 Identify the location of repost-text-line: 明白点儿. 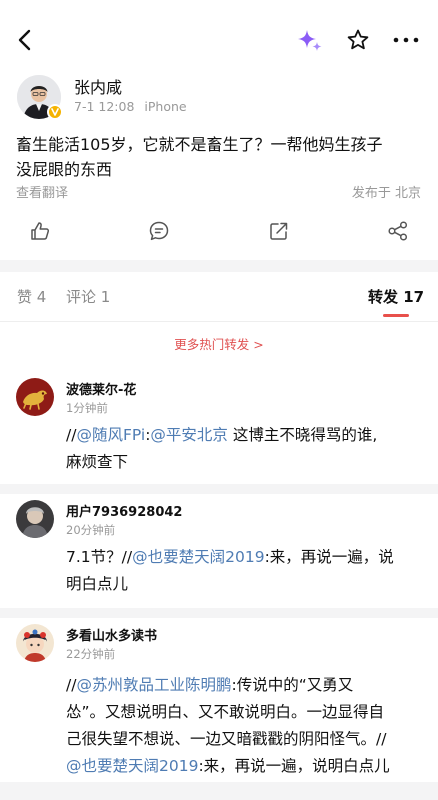
(97, 584).